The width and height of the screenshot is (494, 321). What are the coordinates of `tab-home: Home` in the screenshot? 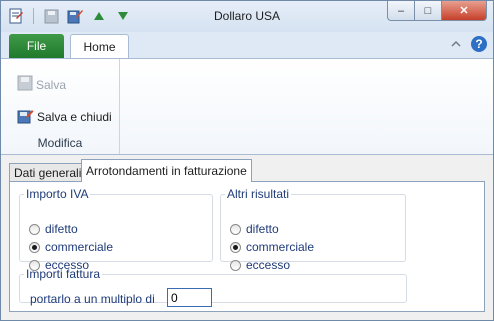 It's located at (99, 46).